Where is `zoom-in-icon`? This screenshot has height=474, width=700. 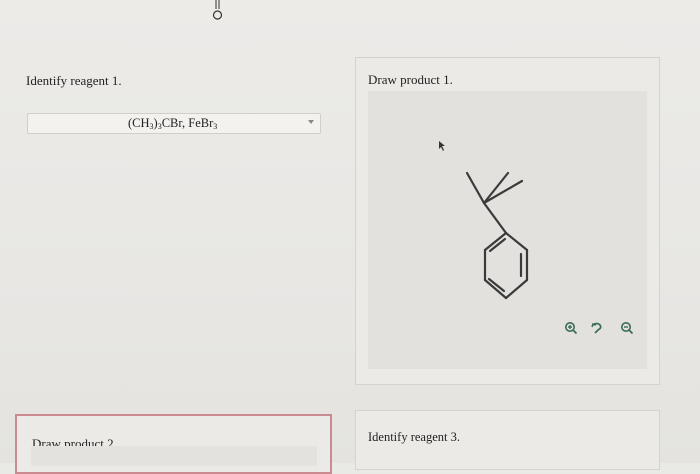 zoom-in-icon is located at coordinates (571, 328).